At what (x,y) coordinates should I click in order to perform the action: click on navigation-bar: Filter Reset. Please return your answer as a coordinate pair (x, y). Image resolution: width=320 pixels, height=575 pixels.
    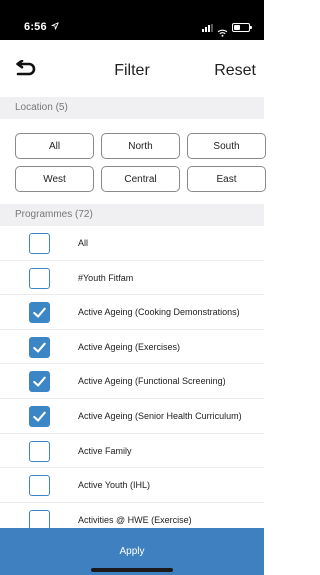
    Looking at the image, I should click on (132, 68).